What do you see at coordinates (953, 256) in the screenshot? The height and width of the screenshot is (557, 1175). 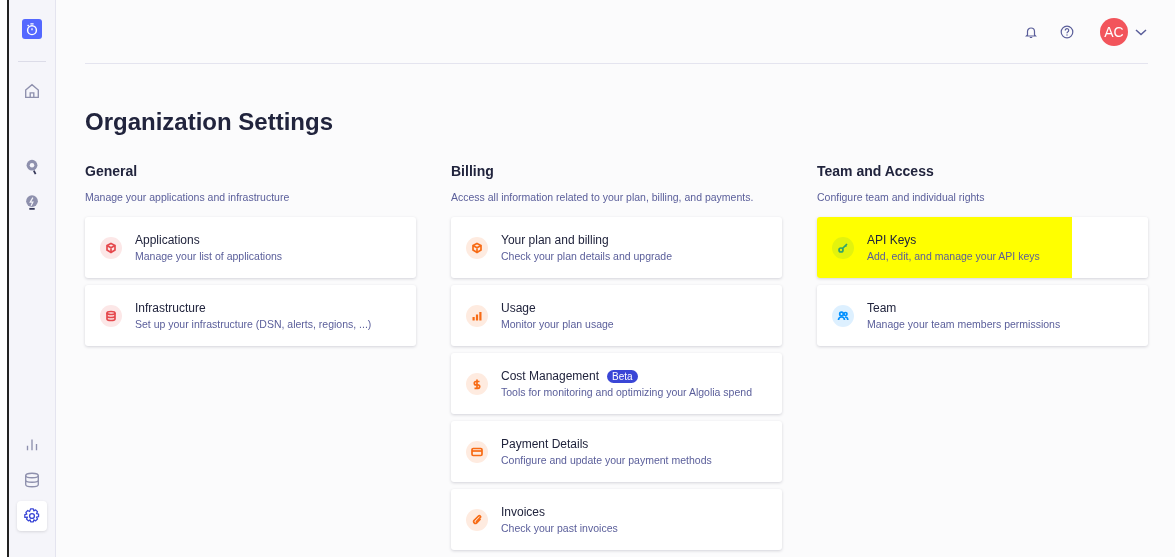 I see `card-subtitle: Add, edit, and manage your API keys` at bounding box center [953, 256].